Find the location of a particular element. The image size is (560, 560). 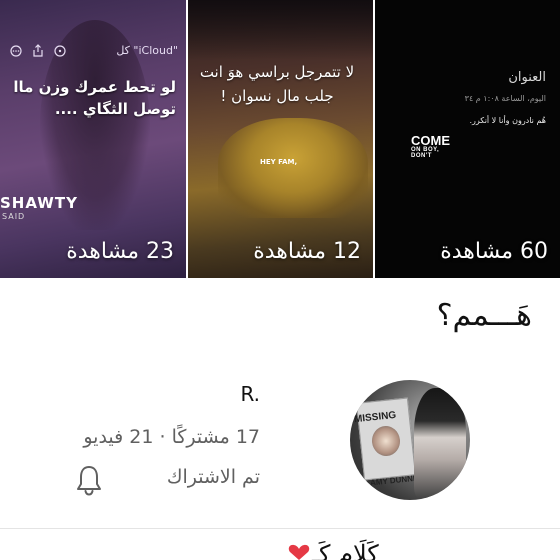

note-body: هُم نادرون وأنا لا أنكرر. is located at coordinates (507, 120).